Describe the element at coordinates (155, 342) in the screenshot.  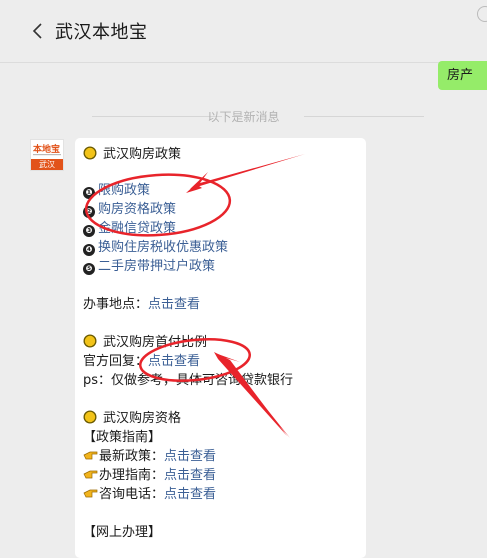
I see `section-title-text: 武汉购房首付比例` at that location.